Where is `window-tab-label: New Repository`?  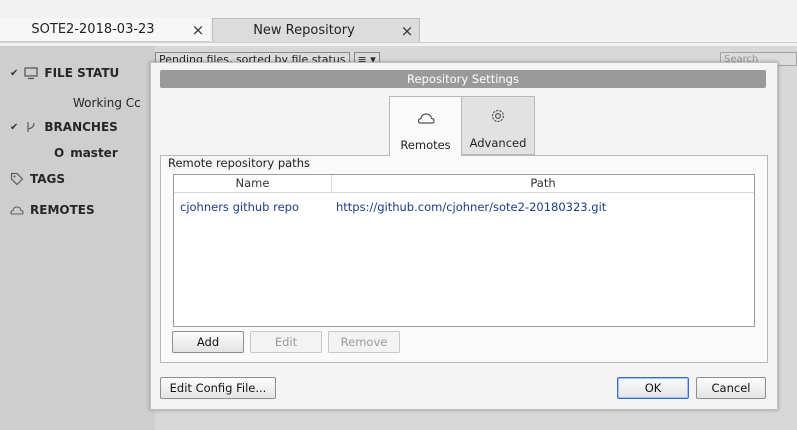
window-tab-label: New Repository is located at coordinates (304, 30).